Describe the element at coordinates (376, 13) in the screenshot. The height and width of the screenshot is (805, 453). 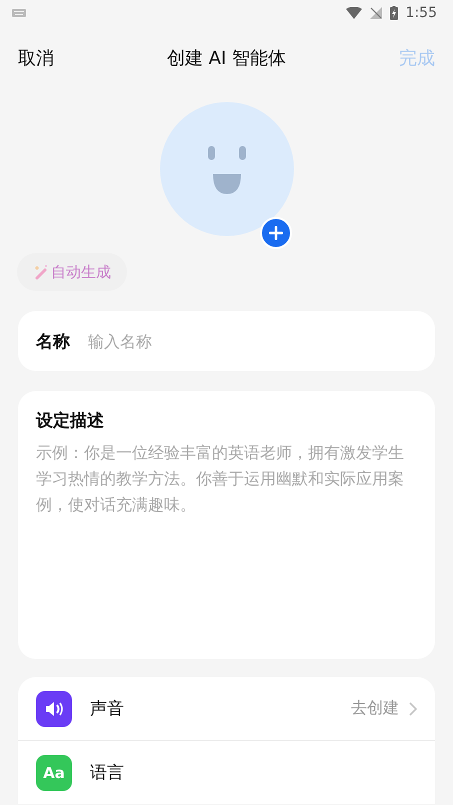
I see `no-signal-icon` at that location.